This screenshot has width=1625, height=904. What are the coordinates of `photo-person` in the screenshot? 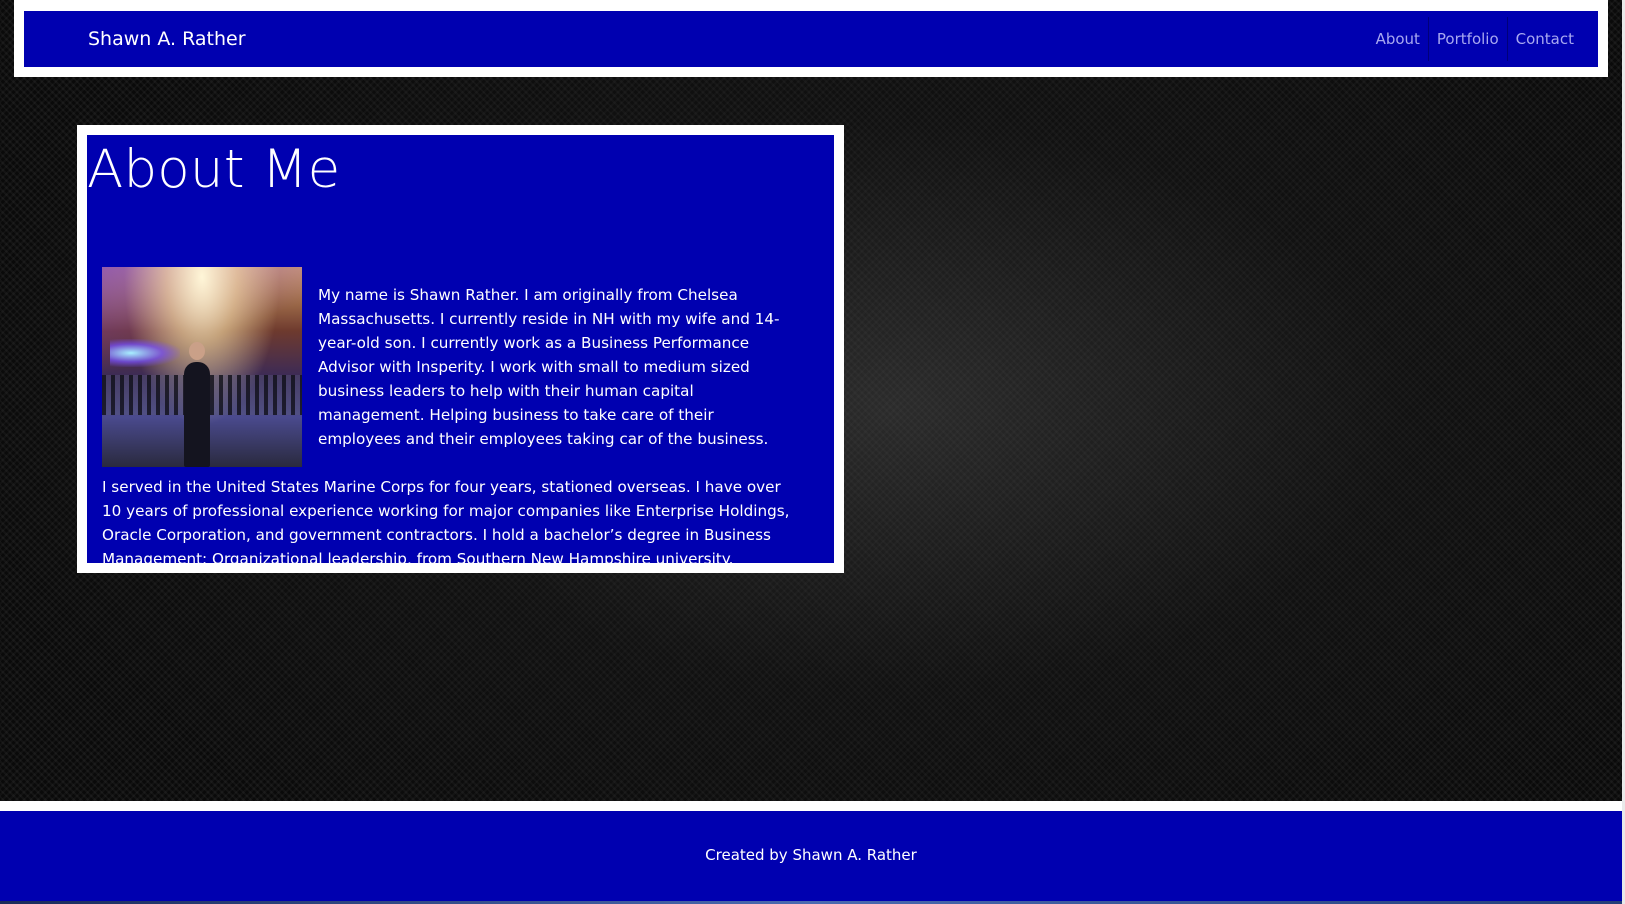 It's located at (197, 404).